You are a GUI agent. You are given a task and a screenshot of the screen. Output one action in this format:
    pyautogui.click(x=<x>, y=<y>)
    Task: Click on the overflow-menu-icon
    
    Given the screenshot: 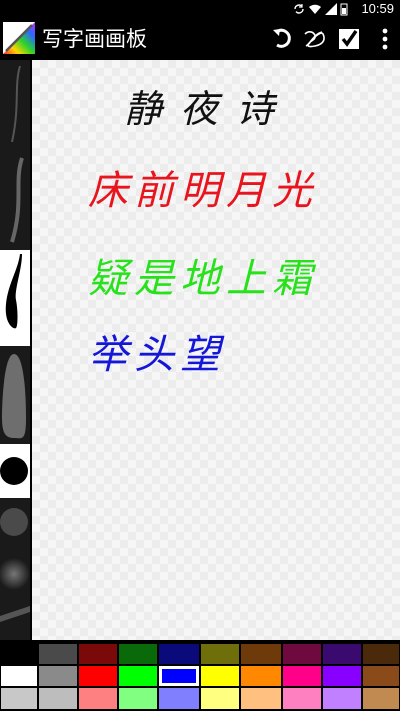 What is the action you would take?
    pyautogui.click(x=385, y=39)
    